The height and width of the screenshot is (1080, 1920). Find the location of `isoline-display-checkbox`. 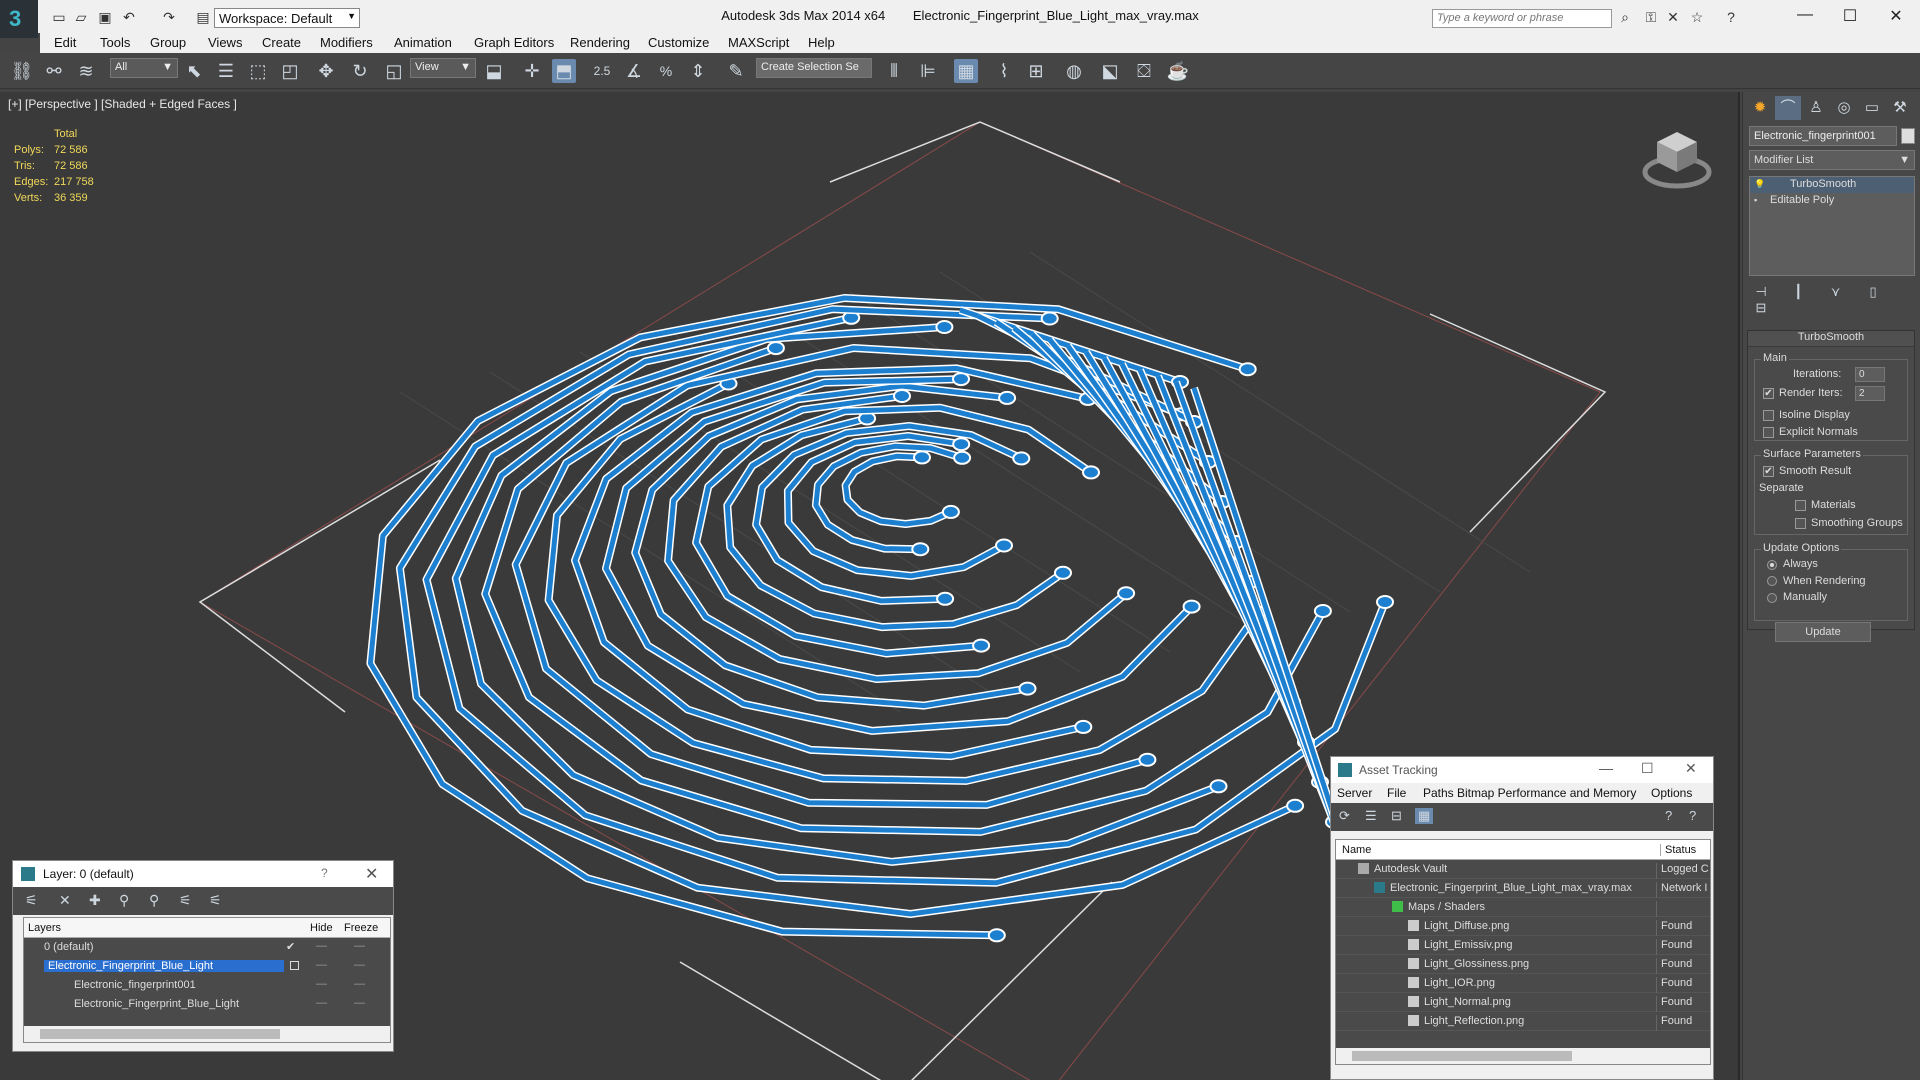

isoline-display-checkbox is located at coordinates (1768, 415).